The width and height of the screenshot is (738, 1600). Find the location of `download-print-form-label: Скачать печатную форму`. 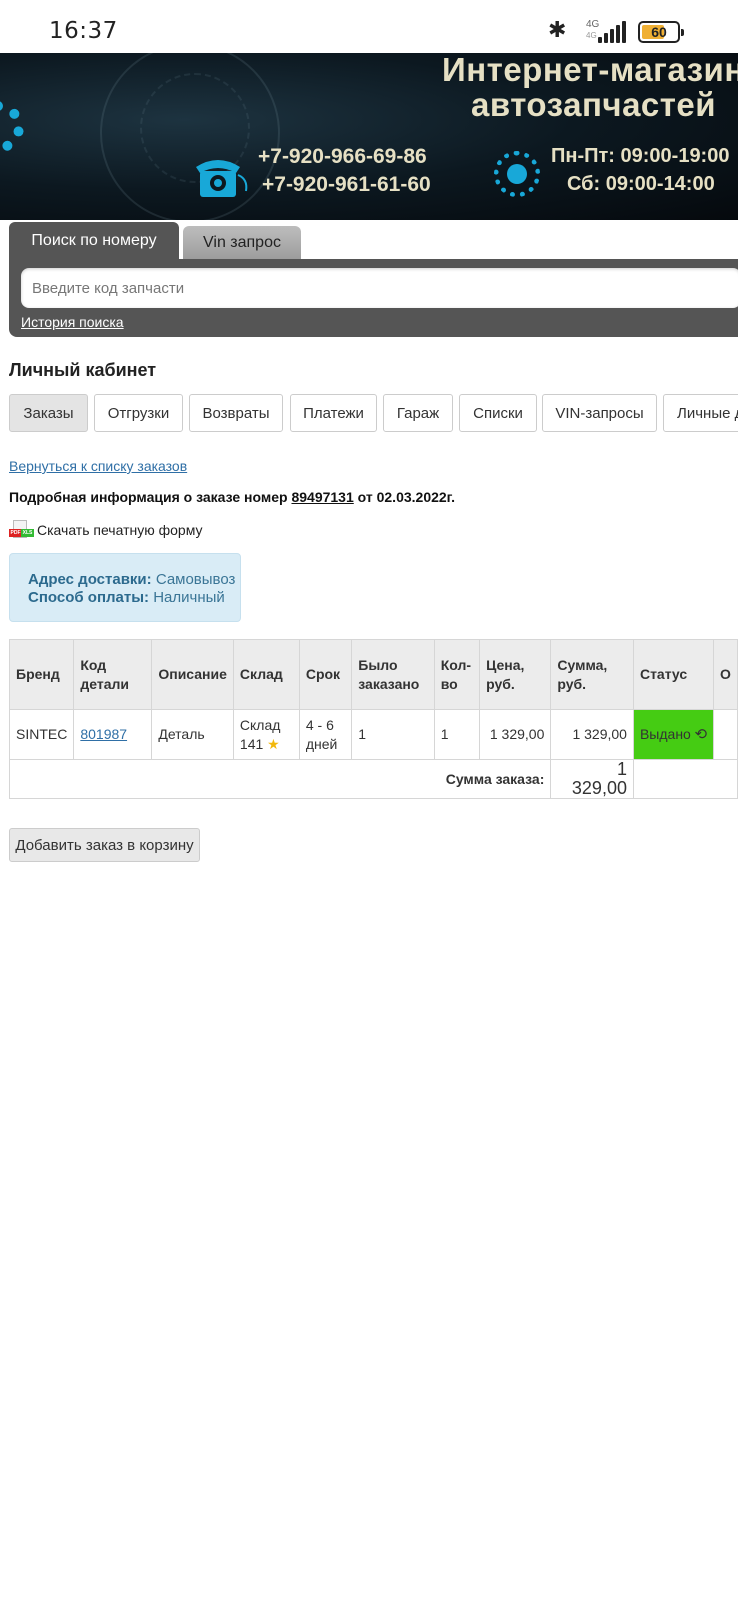

download-print-form-label: Скачать печатную форму is located at coordinates (119, 530).